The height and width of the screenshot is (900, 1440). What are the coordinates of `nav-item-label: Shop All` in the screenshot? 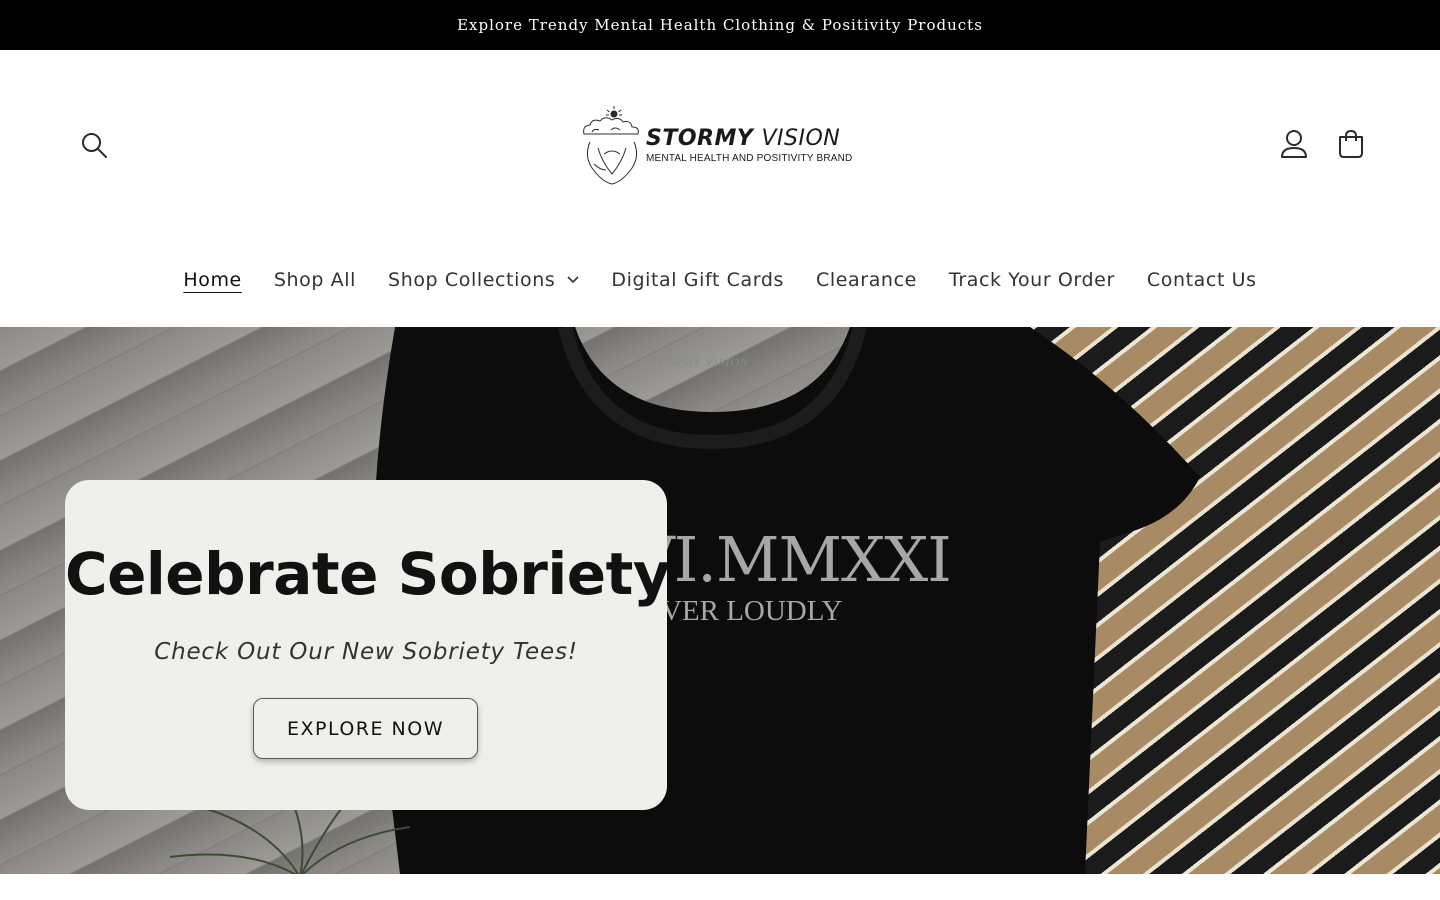 It's located at (315, 280).